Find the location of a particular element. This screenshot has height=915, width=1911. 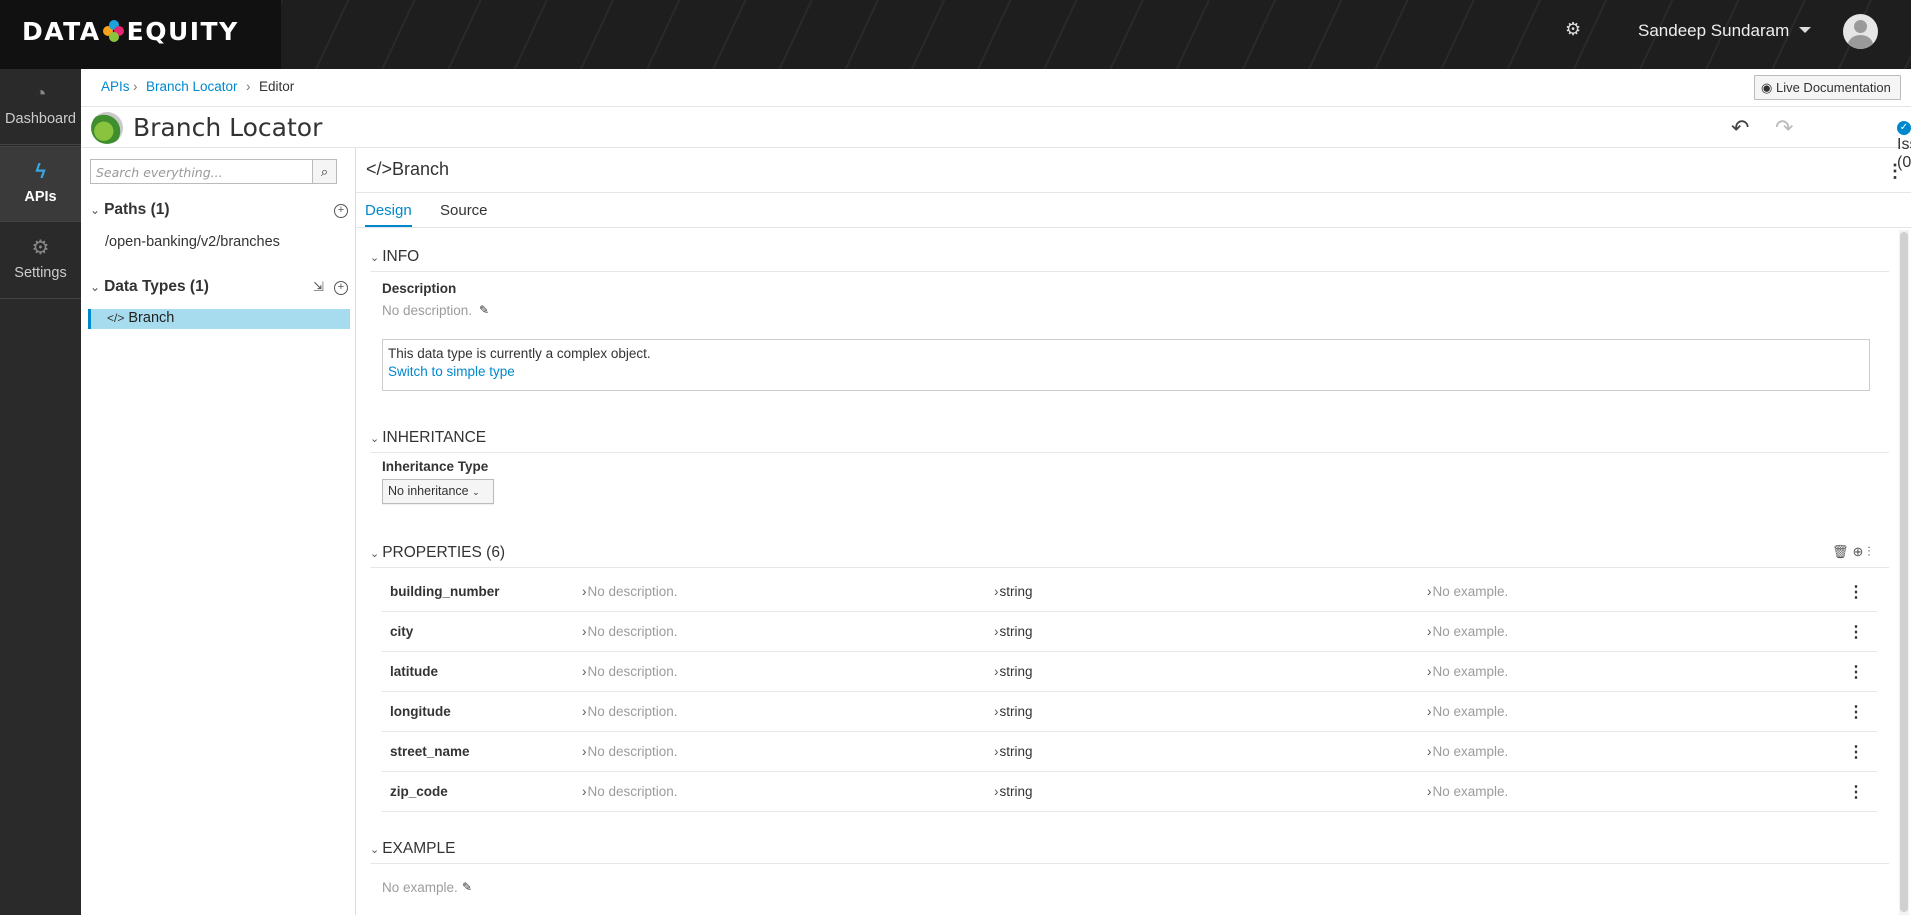

dashboard-icon: ◔ is located at coordinates (40, 94).